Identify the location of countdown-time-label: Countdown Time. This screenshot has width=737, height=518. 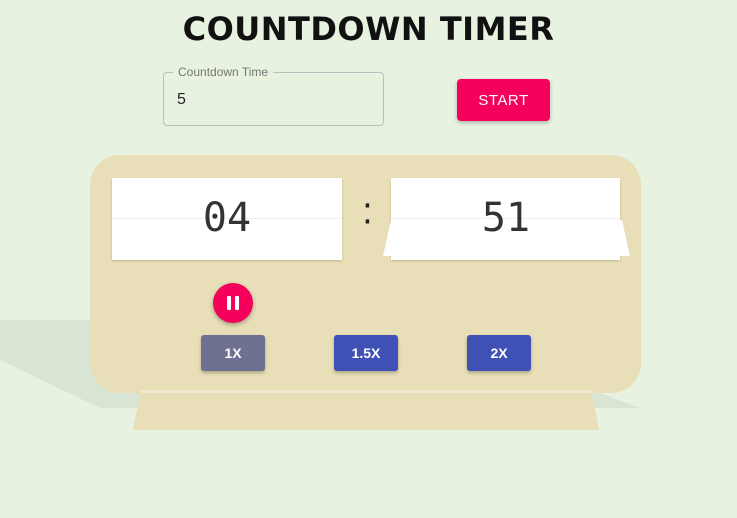
(223, 72).